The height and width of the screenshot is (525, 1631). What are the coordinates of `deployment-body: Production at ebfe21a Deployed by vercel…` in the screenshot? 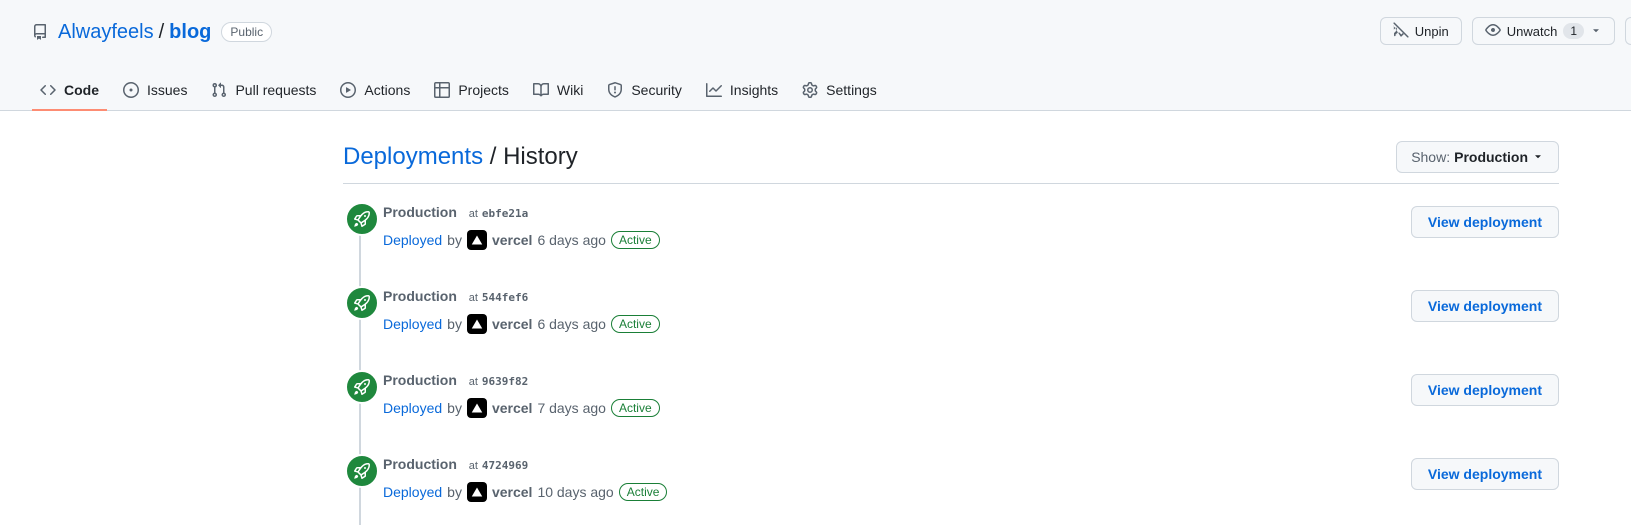 It's located at (521, 240).